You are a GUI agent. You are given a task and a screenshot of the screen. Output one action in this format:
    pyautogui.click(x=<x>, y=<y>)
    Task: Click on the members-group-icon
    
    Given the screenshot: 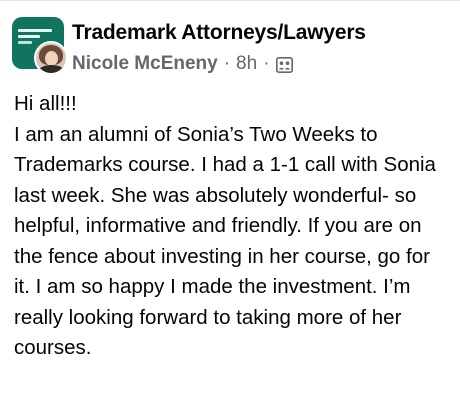 What is the action you would take?
    pyautogui.click(x=284, y=65)
    